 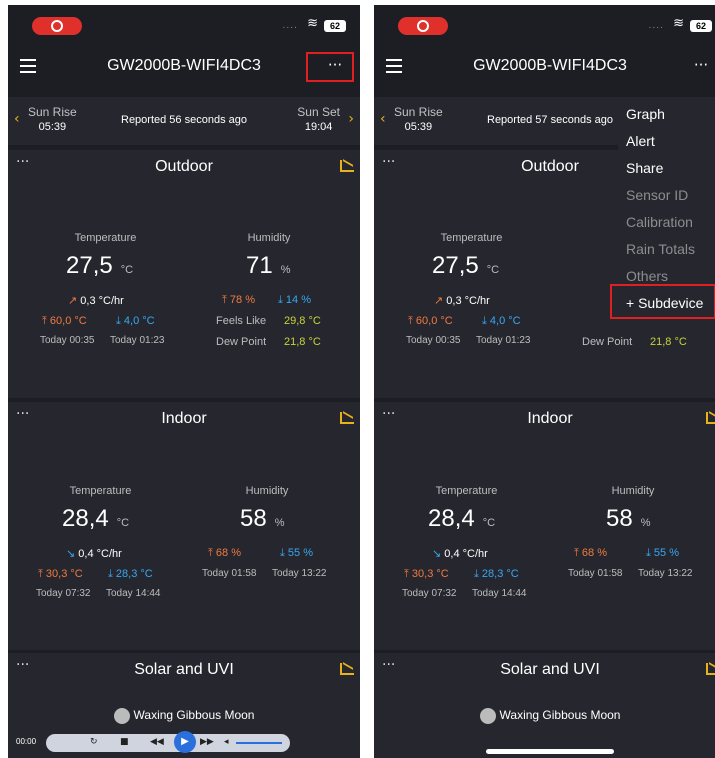 What do you see at coordinates (465, 266) in the screenshot?
I see `outdoor-temperature: 27,5 °C` at bounding box center [465, 266].